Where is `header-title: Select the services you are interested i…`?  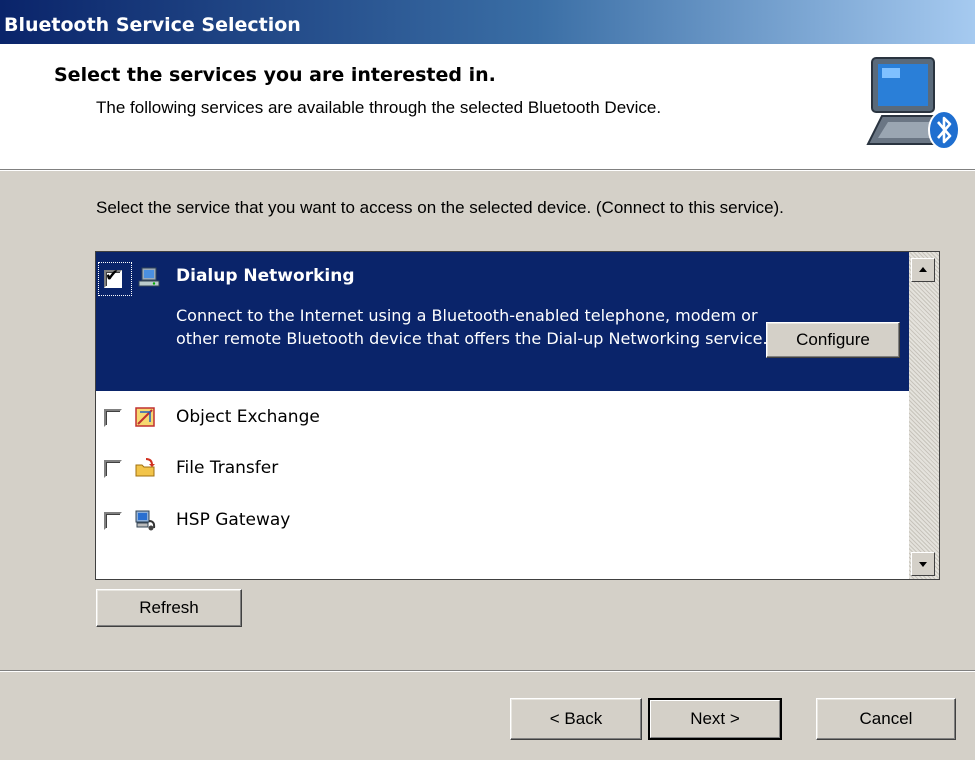 header-title: Select the services you are interested i… is located at coordinates (275, 75).